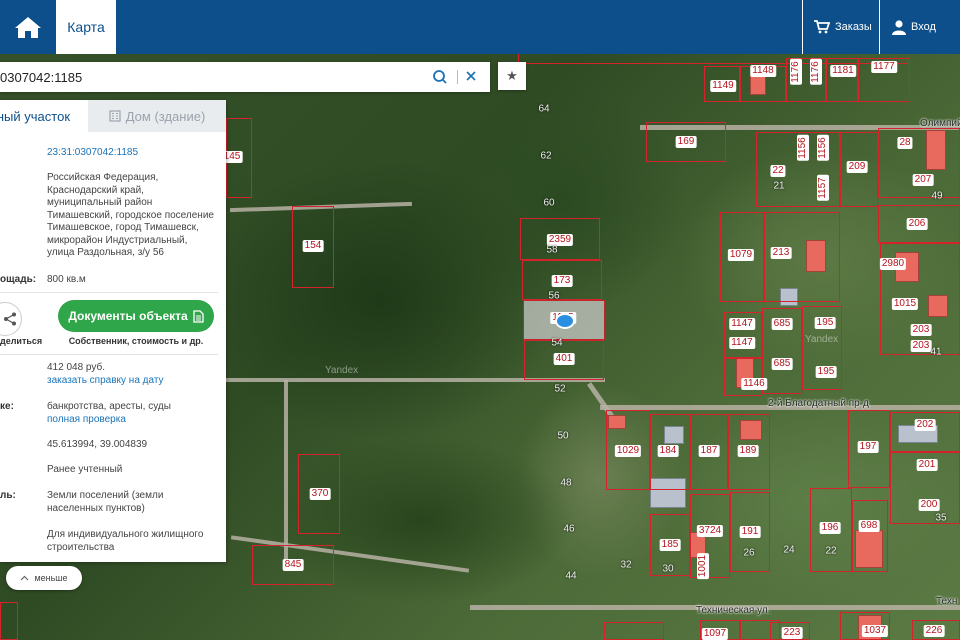  I want to click on parcel-number: 191, so click(750, 532).